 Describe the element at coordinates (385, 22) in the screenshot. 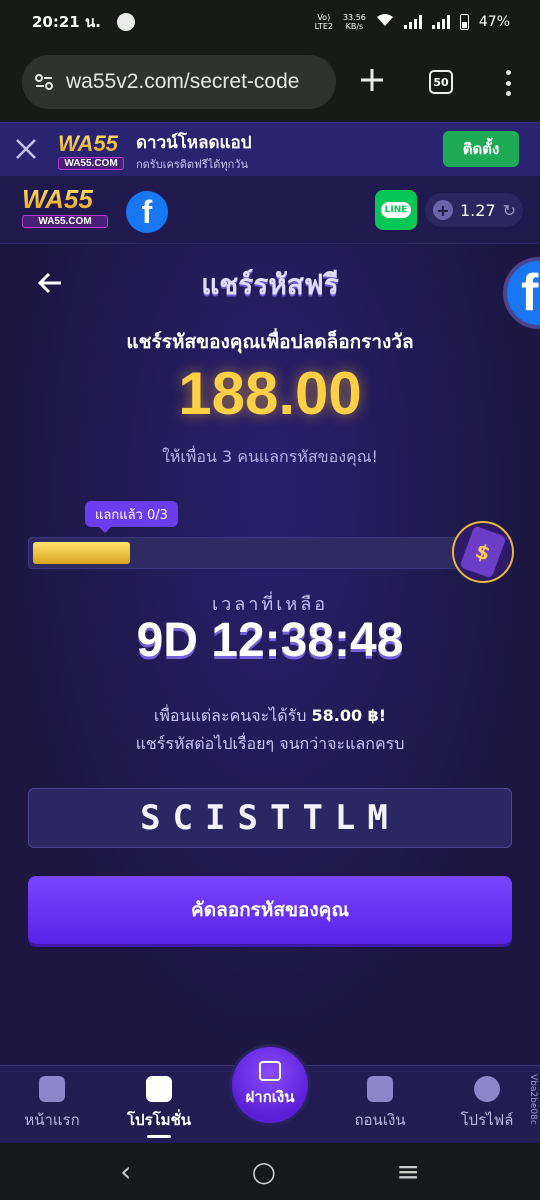

I see `wifi-icon` at that location.